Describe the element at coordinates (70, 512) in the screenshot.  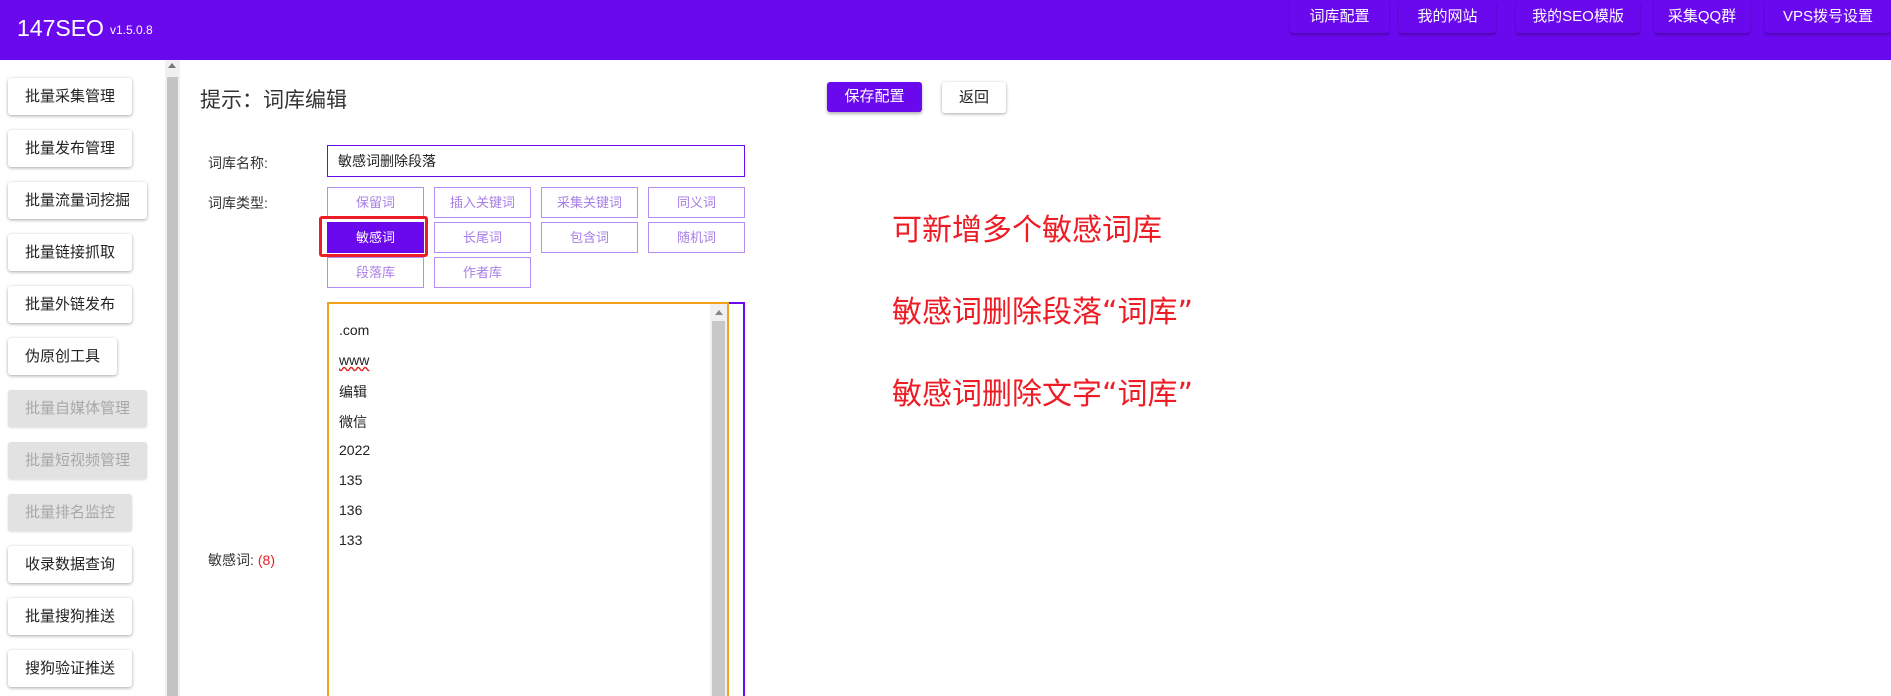
I see `sidebar-item-rank-monitor: 批量排名监控` at that location.